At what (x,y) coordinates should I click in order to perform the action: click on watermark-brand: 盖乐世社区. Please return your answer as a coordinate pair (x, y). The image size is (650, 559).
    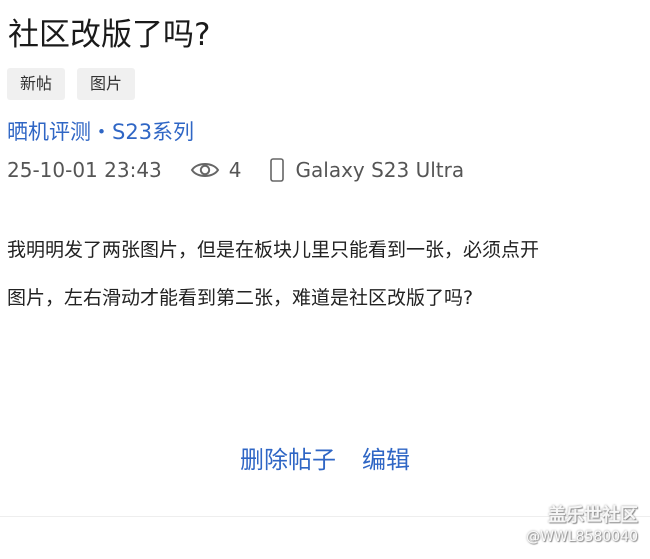
    Looking at the image, I should click on (593, 515).